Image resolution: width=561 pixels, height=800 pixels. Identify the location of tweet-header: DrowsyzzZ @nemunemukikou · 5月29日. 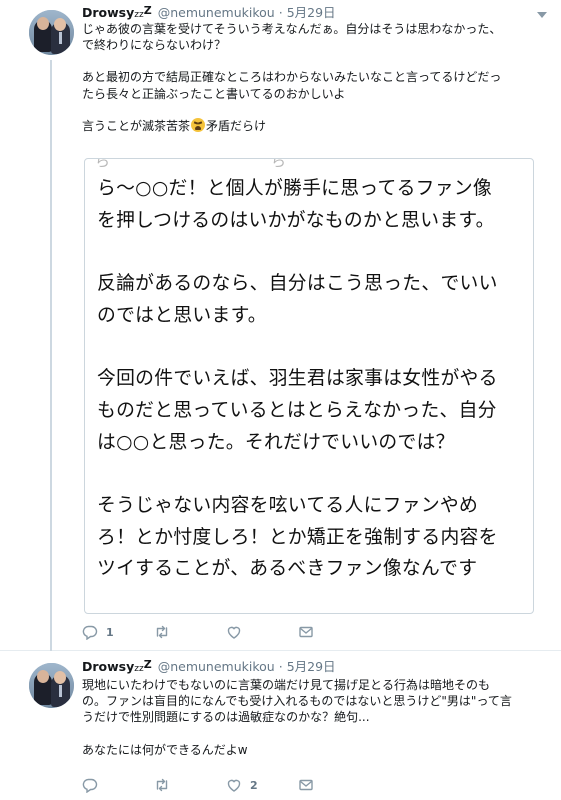
(209, 667).